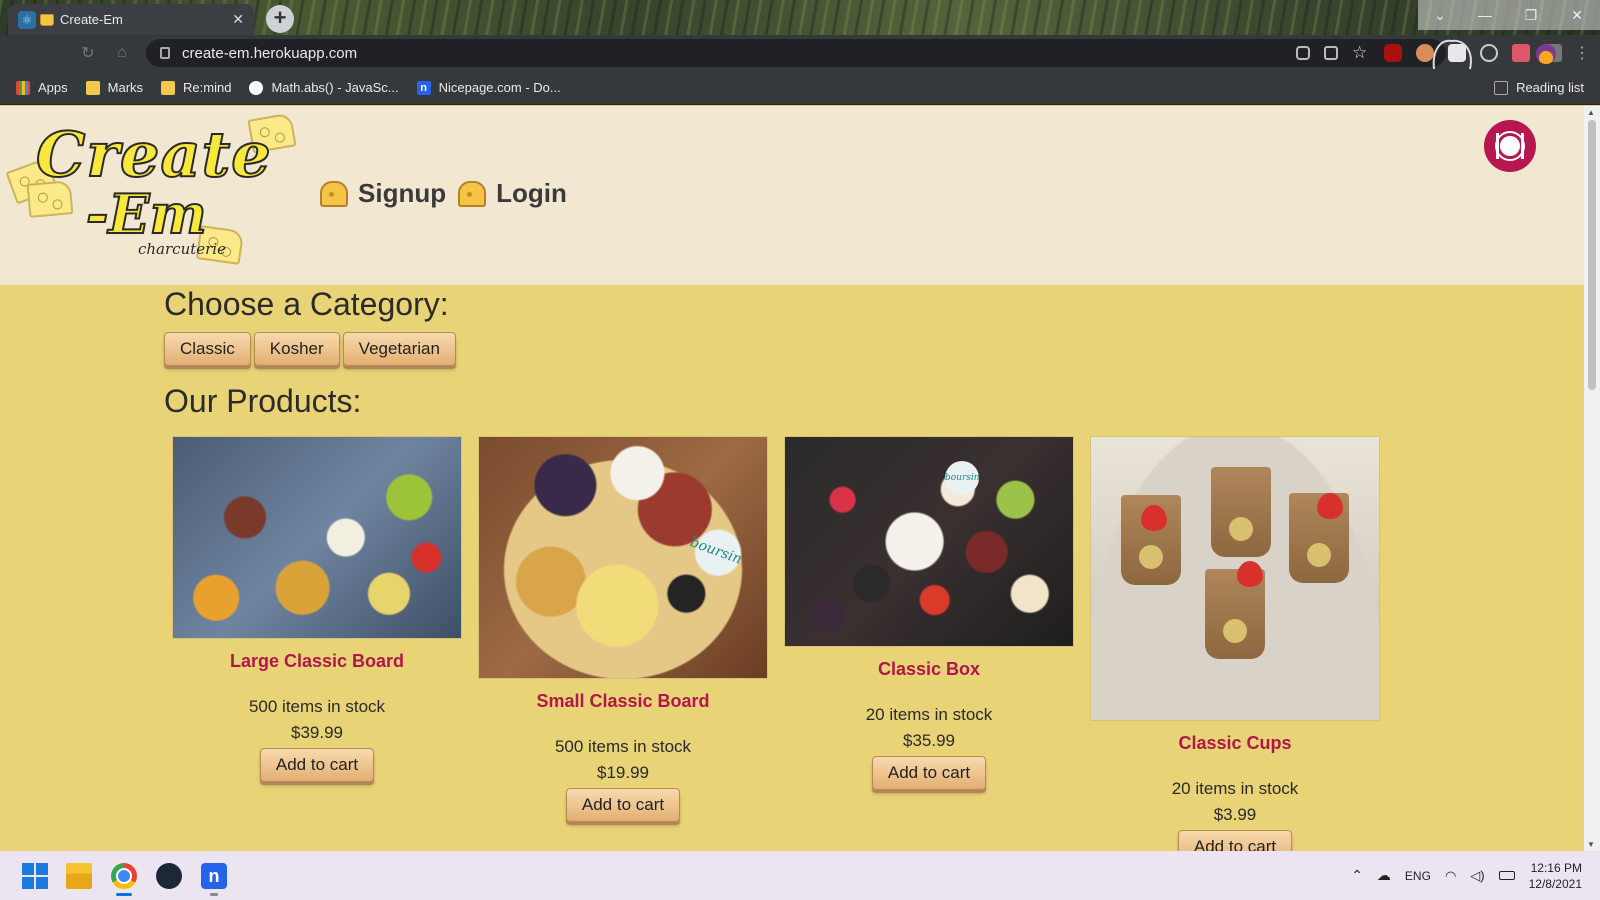  What do you see at coordinates (800, 17) in the screenshot?
I see `browser-titlebar: ⚛ Create-Em ✕ + ⌄ — ❐ ✕` at bounding box center [800, 17].